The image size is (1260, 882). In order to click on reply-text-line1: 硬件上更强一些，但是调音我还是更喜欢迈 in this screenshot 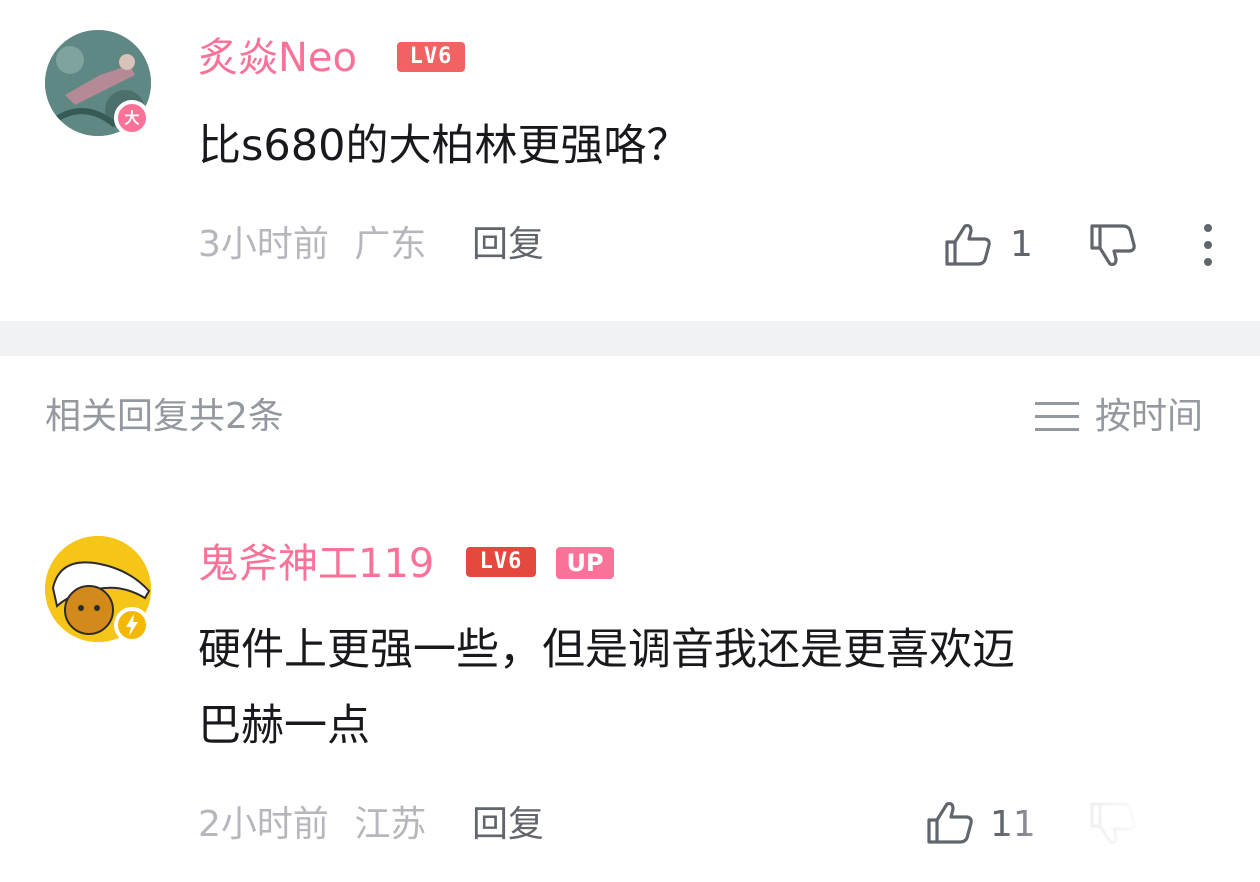, I will do `click(606, 650)`.